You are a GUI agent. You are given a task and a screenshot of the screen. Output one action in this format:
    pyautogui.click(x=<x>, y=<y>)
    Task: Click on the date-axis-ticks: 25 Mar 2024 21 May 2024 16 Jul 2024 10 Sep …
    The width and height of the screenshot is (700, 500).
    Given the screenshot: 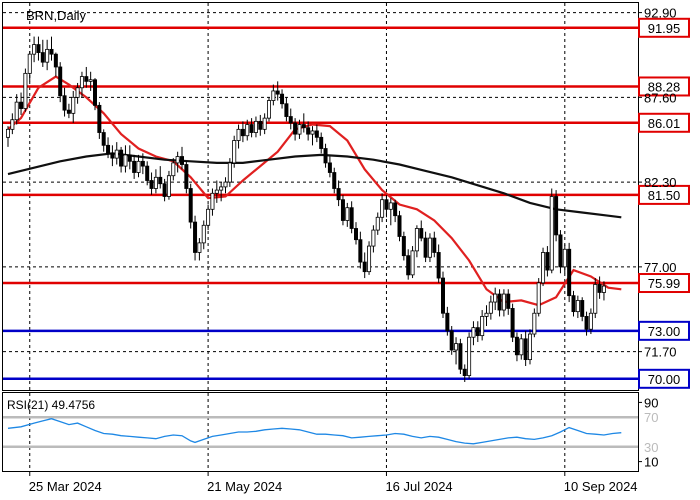 What is the action you would take?
    pyautogui.click(x=333, y=482)
    